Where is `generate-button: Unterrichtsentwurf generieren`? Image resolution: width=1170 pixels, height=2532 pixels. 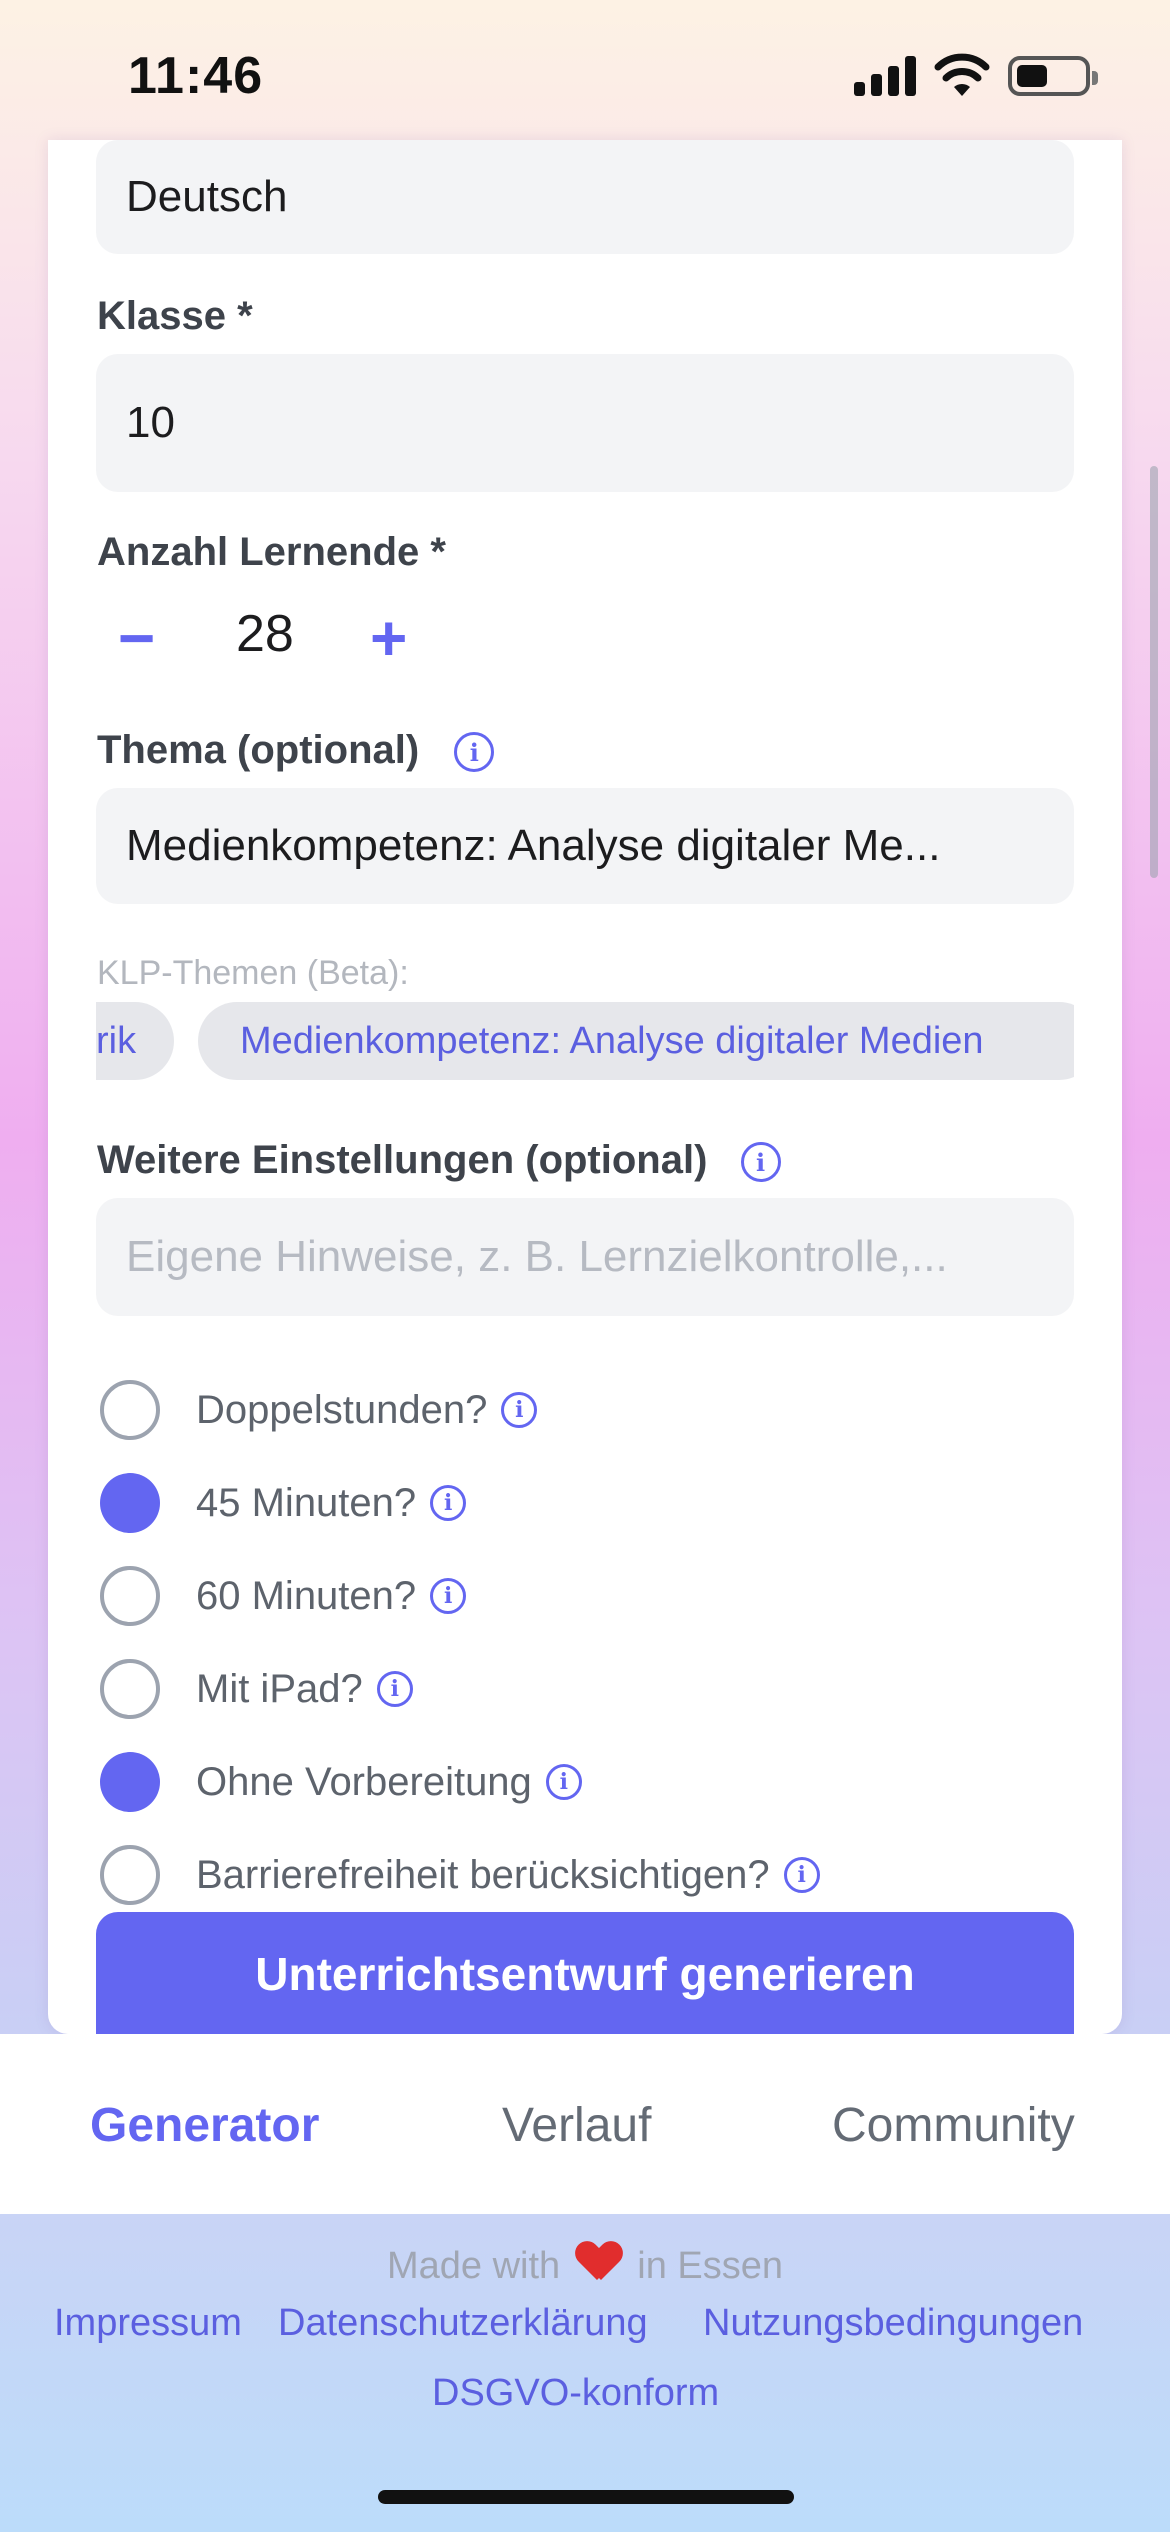 generate-button: Unterrichtsentwurf generieren is located at coordinates (585, 1974).